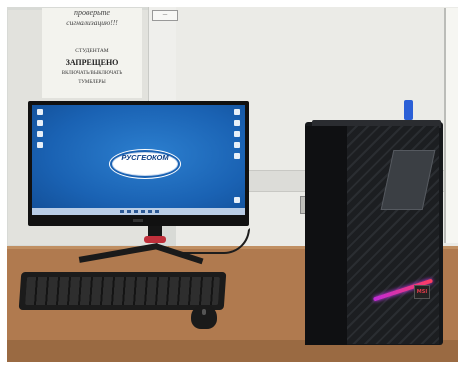 The image size is (465, 365). Describe the element at coordinates (204, 317) in the screenshot. I see `mouse` at that location.